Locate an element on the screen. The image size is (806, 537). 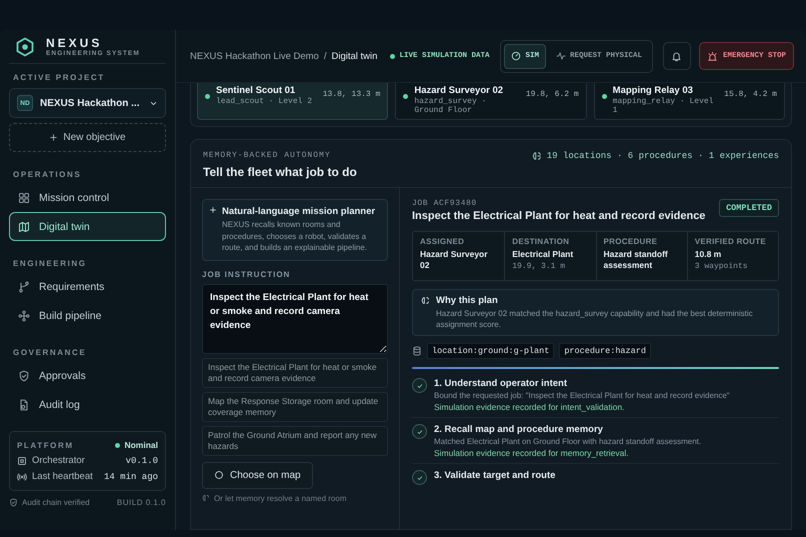
branch-icon is located at coordinates (24, 286).